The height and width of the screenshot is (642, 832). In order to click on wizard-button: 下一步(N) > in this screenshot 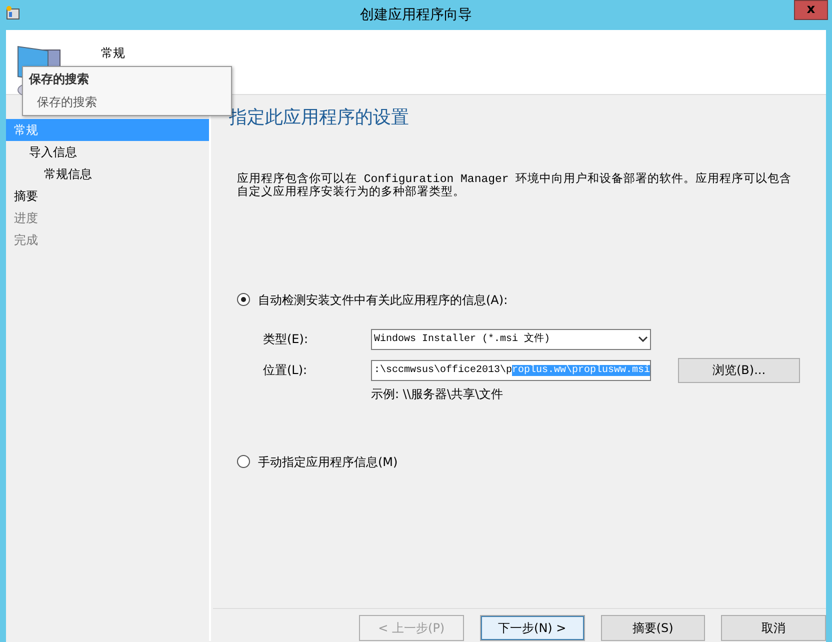, I will do `click(532, 628)`.